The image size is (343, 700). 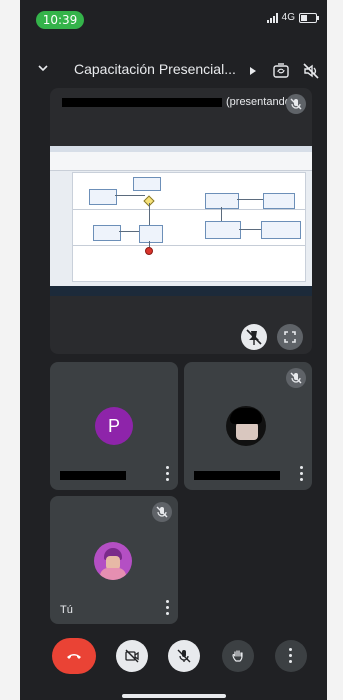 I want to click on fullscreen-icon, so click(x=290, y=337).